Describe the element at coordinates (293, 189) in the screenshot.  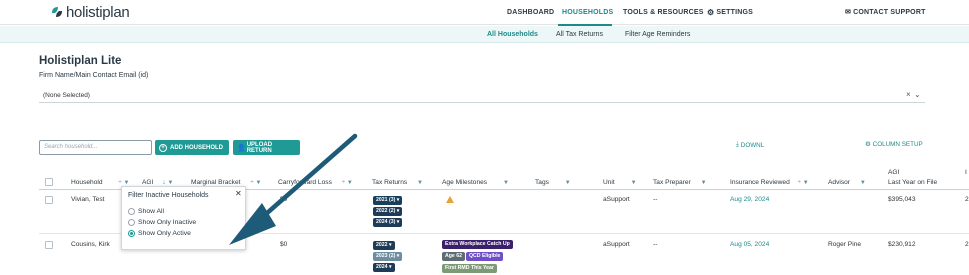
I see `annotation-arrow` at that location.